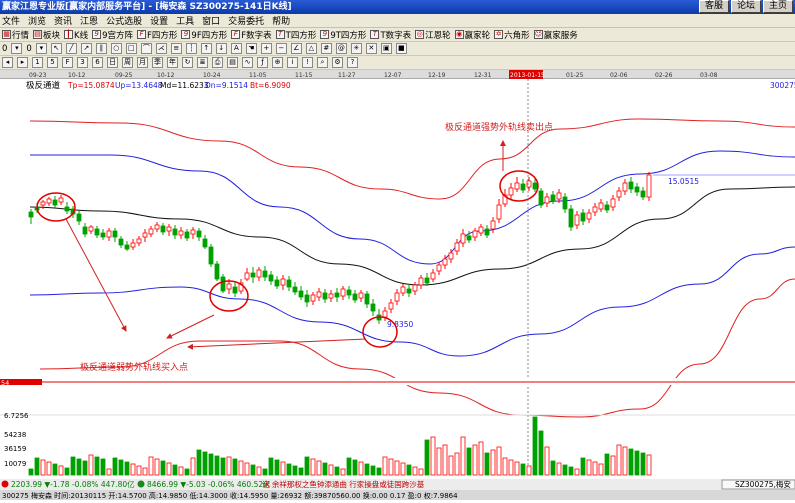 This screenshot has height=503, width=795. What do you see at coordinates (185, 20) in the screenshot?
I see `menu-tools: 工具` at bounding box center [185, 20].